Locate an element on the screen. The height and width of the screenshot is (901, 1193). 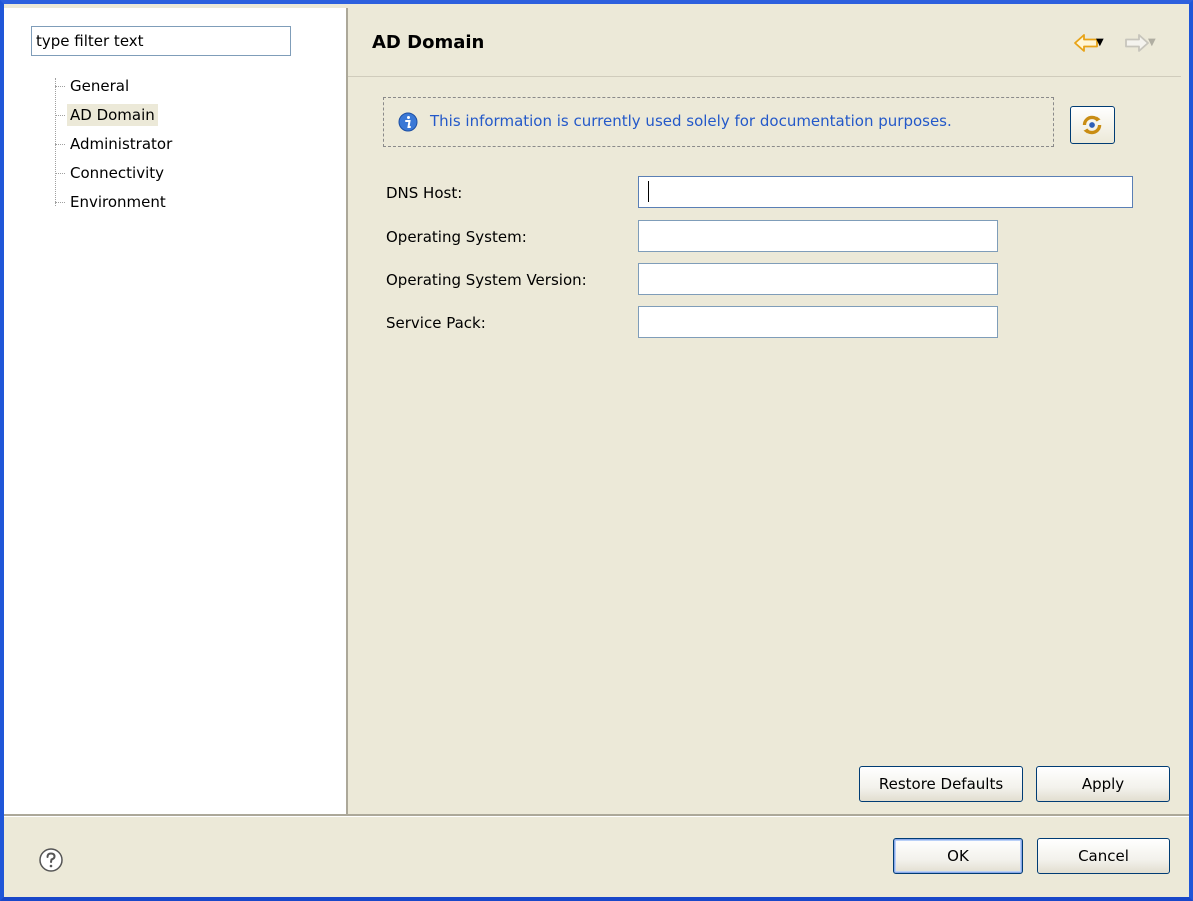
back-dropdown-icon: ▼ is located at coordinates (1100, 42).